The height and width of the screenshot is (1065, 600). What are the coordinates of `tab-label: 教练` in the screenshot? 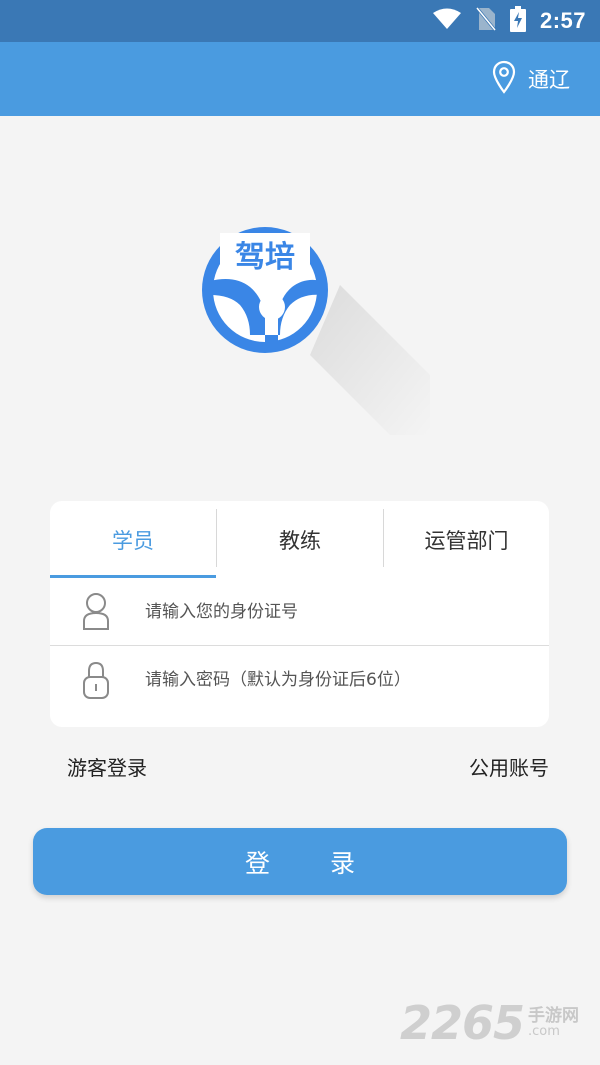 It's located at (300, 540).